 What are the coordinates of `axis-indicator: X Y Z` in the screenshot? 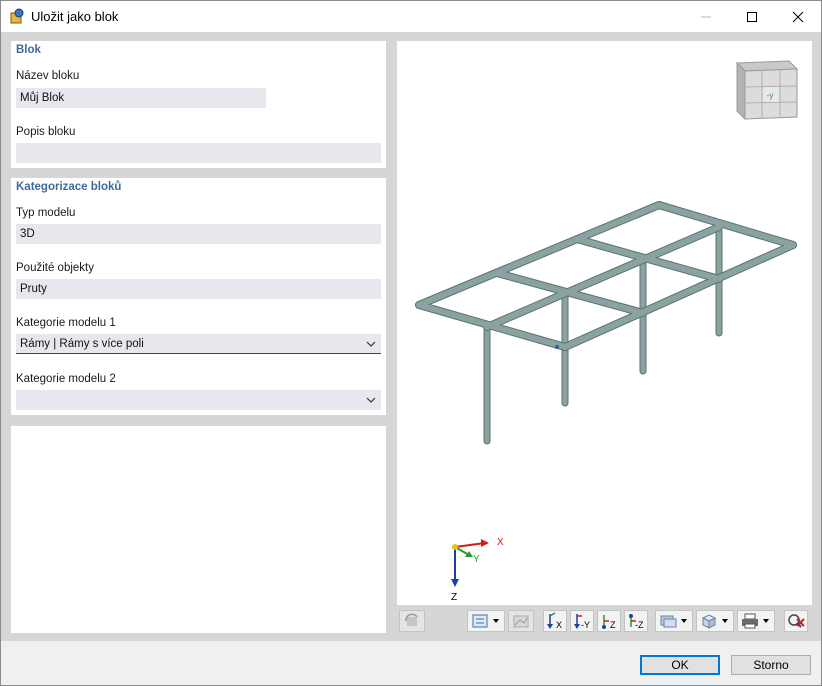 It's located at (477, 570).